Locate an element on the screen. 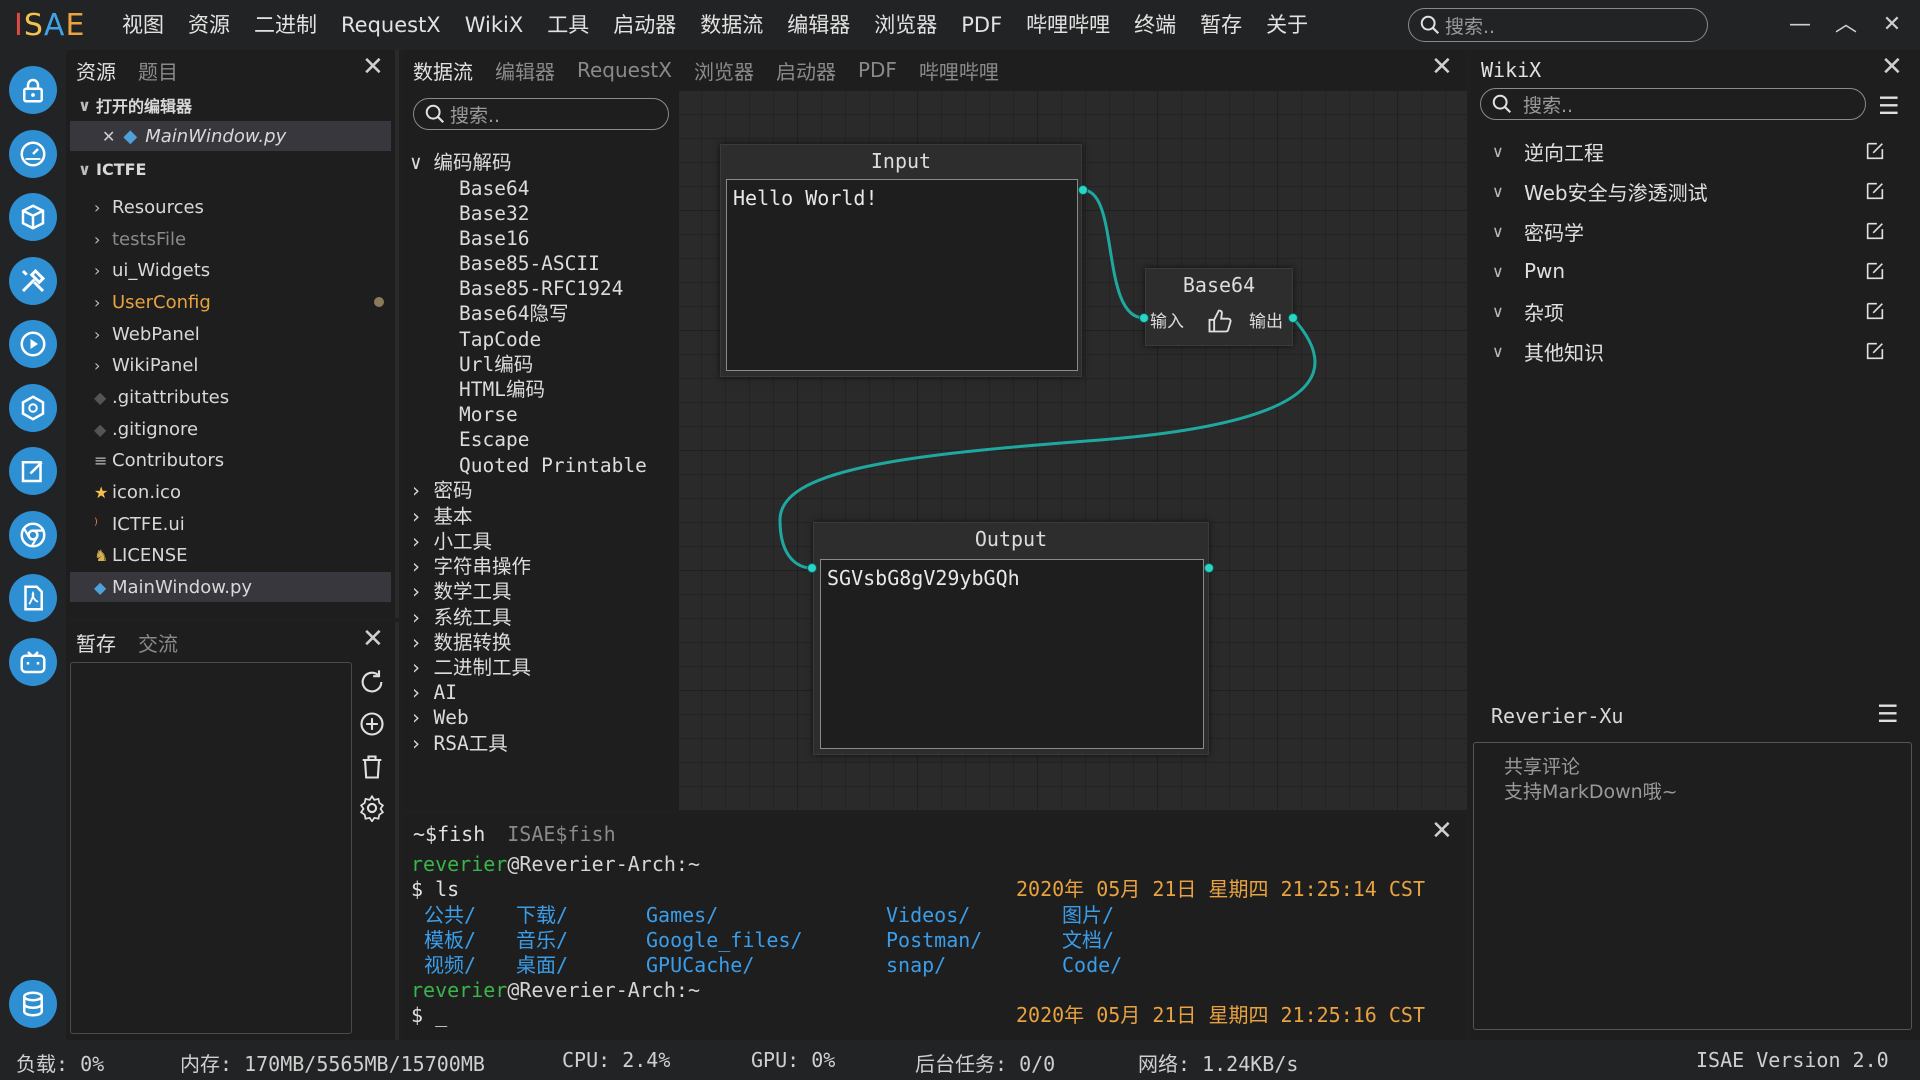 This screenshot has width=1920, height=1080. refresh-icon is located at coordinates (372, 682).